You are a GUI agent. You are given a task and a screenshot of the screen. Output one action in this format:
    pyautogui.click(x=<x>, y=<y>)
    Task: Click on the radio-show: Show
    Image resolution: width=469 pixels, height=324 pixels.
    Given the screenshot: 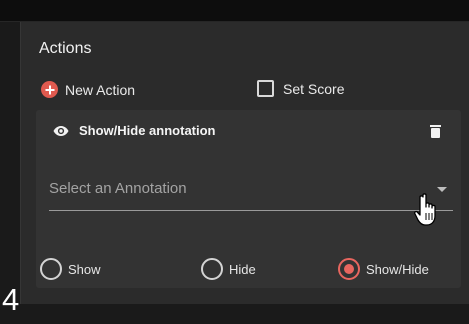 What is the action you would take?
    pyautogui.click(x=70, y=269)
    